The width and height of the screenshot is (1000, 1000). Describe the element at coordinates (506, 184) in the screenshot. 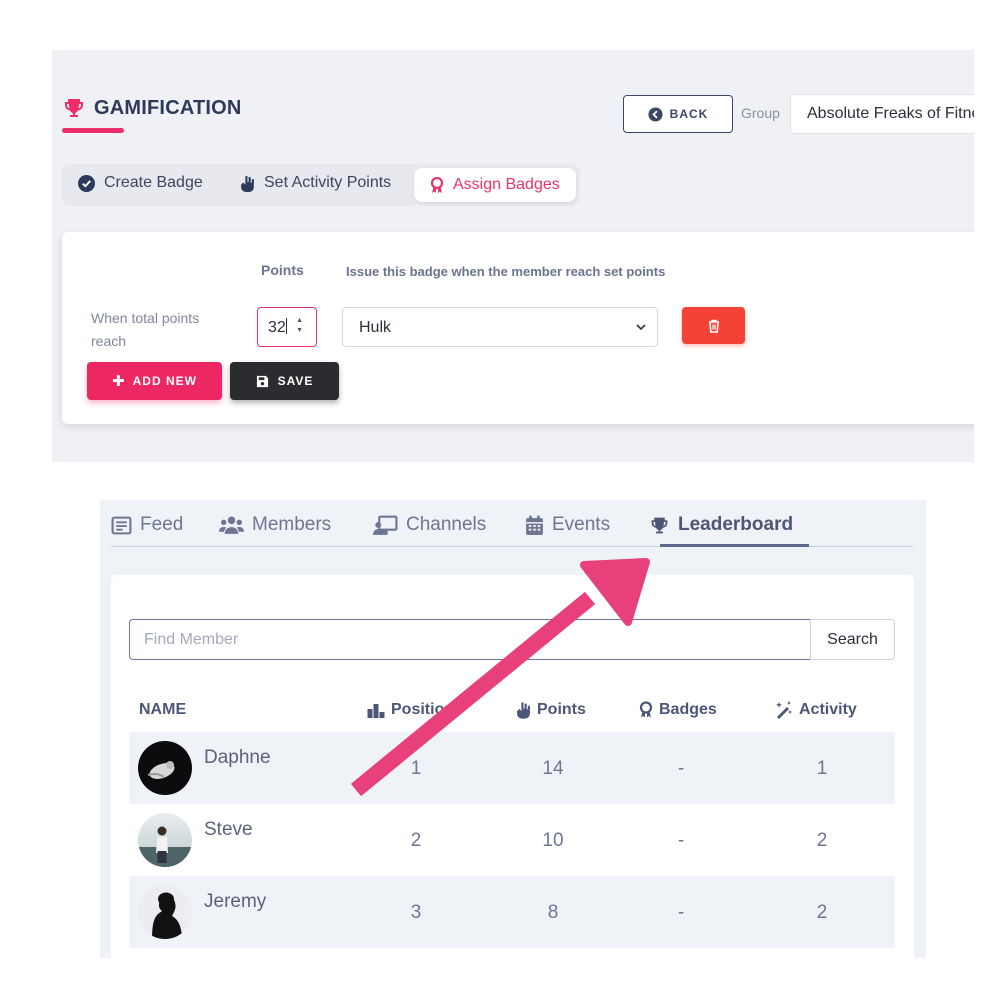

I see `tab-label: Assign Badges` at that location.